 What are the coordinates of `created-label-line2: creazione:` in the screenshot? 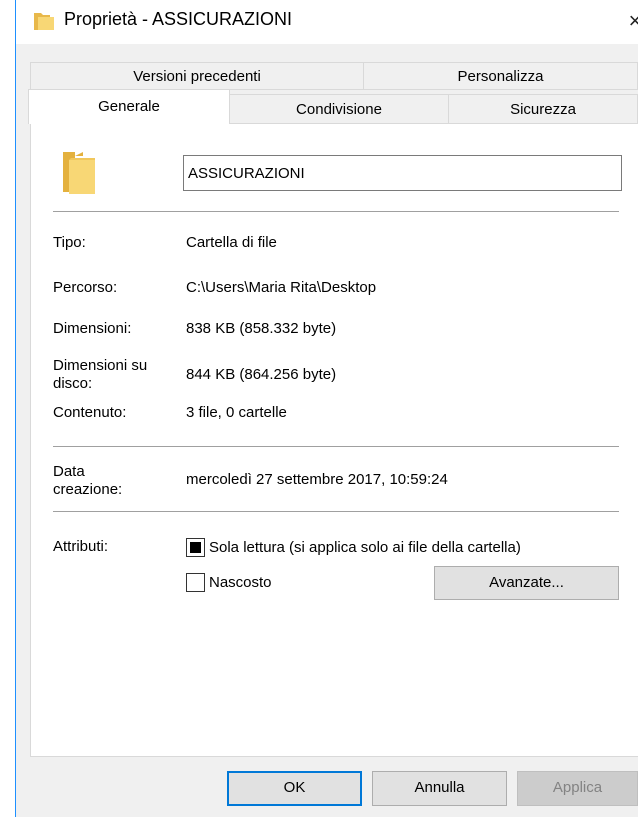 It's located at (88, 489).